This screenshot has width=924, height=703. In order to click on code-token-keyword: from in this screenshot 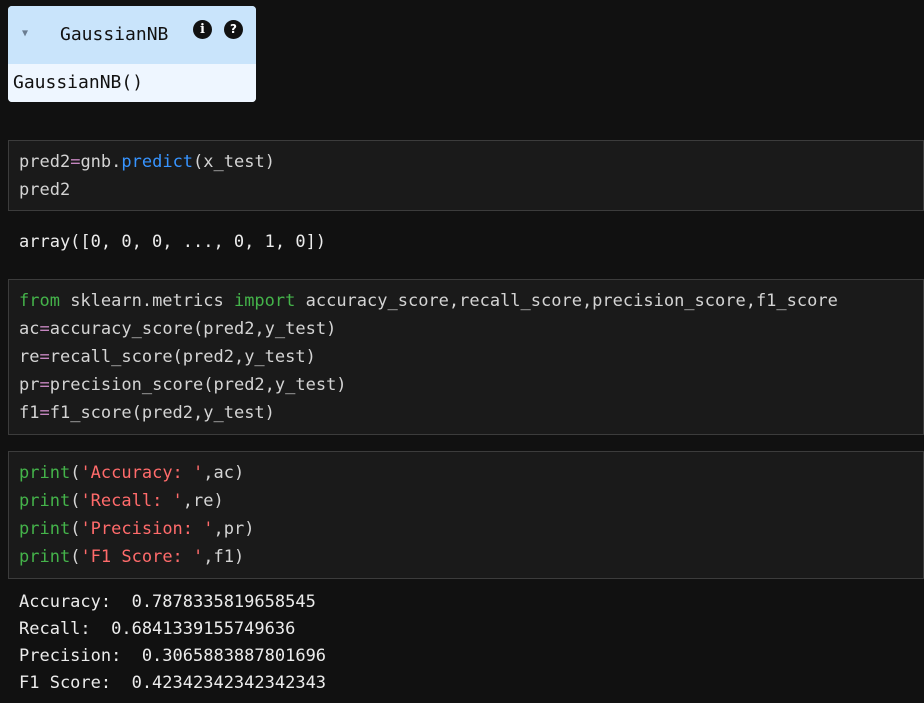, I will do `click(39, 301)`.